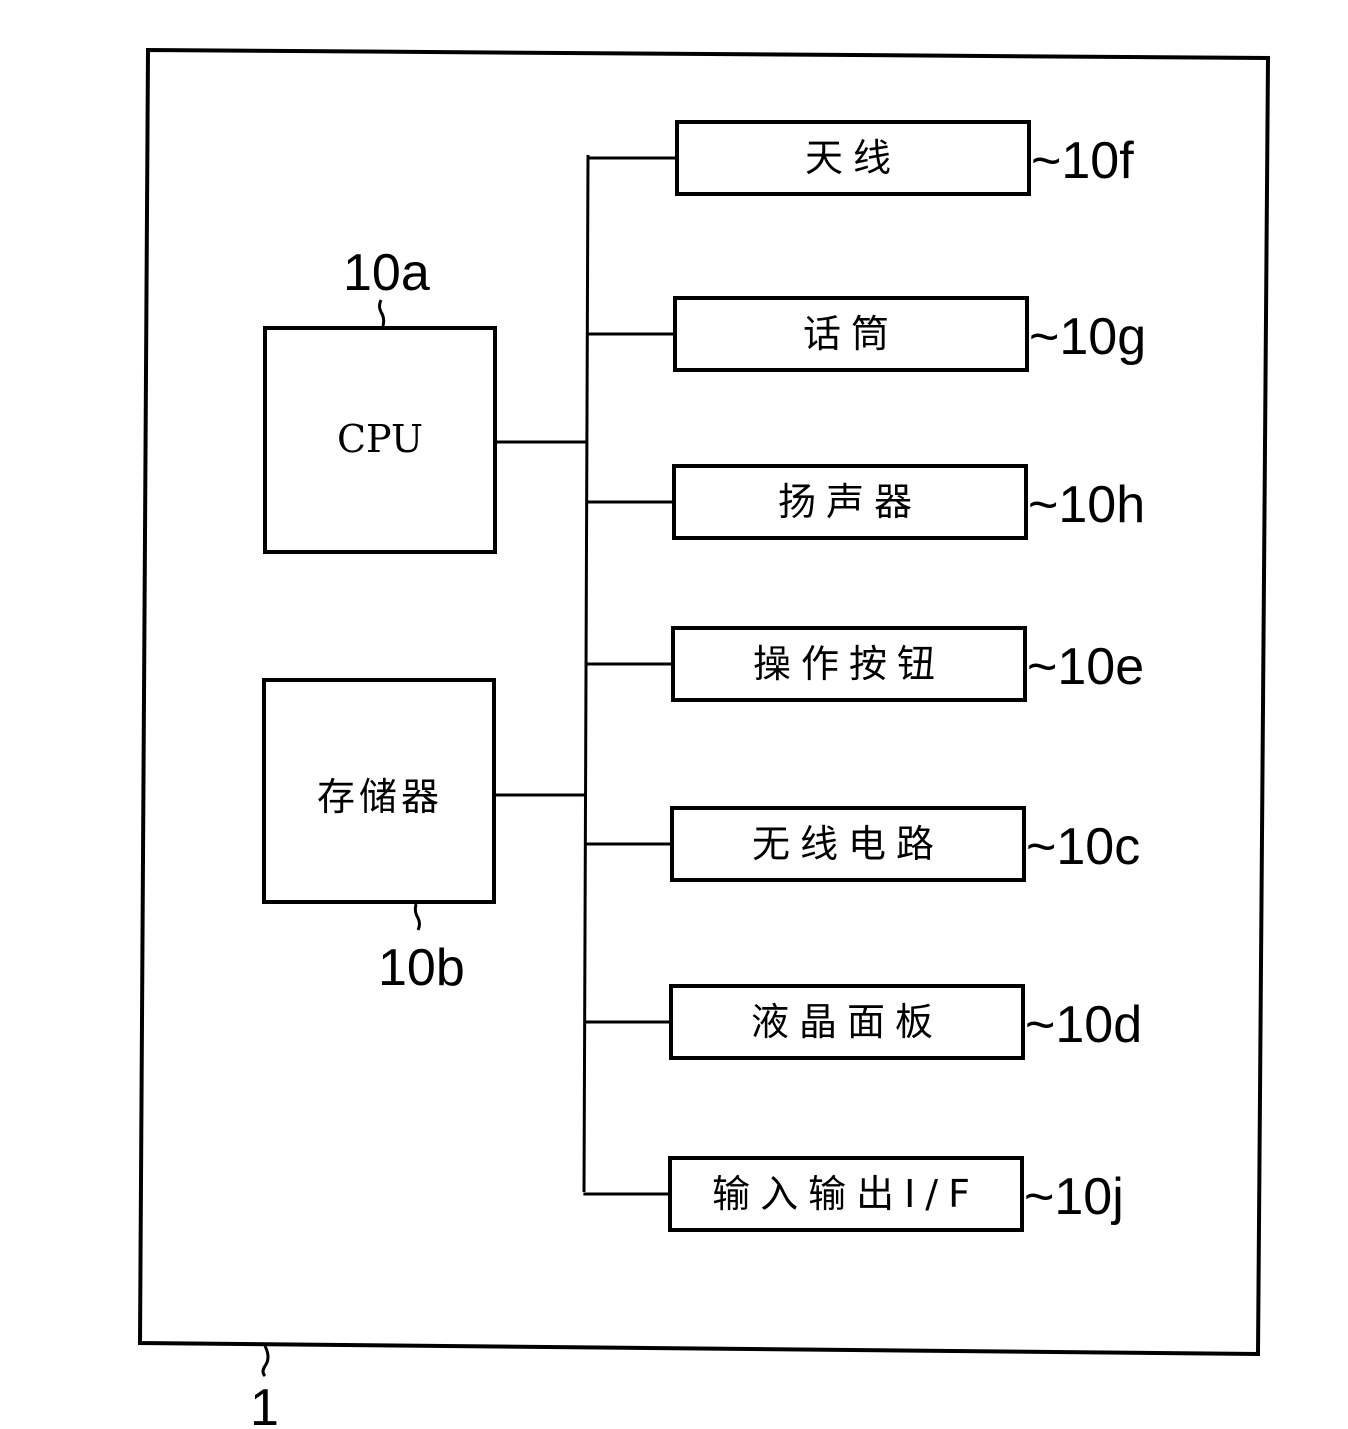 This screenshot has width=1348, height=1429. I want to click on component-block: 扬声器 ~10h, so click(865, 502).